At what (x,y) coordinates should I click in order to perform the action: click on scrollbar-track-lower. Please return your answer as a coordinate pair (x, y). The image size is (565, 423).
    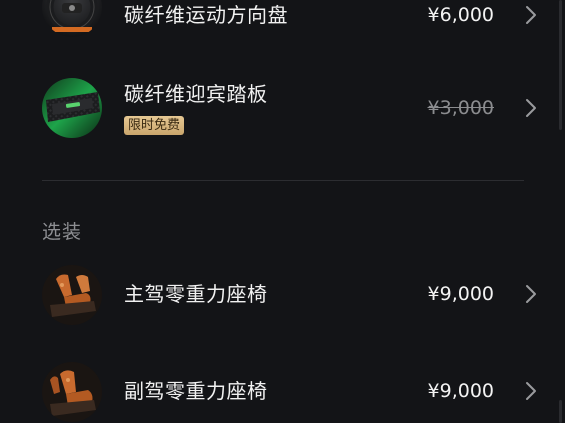
    Looking at the image, I should click on (560, 411).